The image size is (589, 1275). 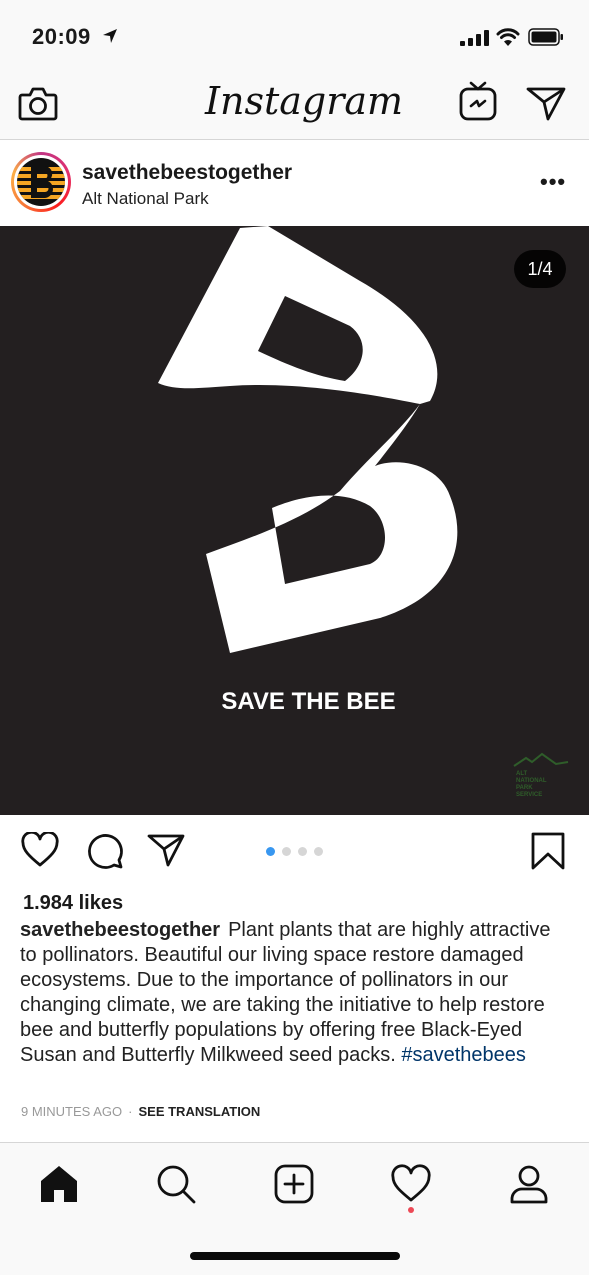 What do you see at coordinates (110, 36) in the screenshot?
I see `location-arrow-icon` at bounding box center [110, 36].